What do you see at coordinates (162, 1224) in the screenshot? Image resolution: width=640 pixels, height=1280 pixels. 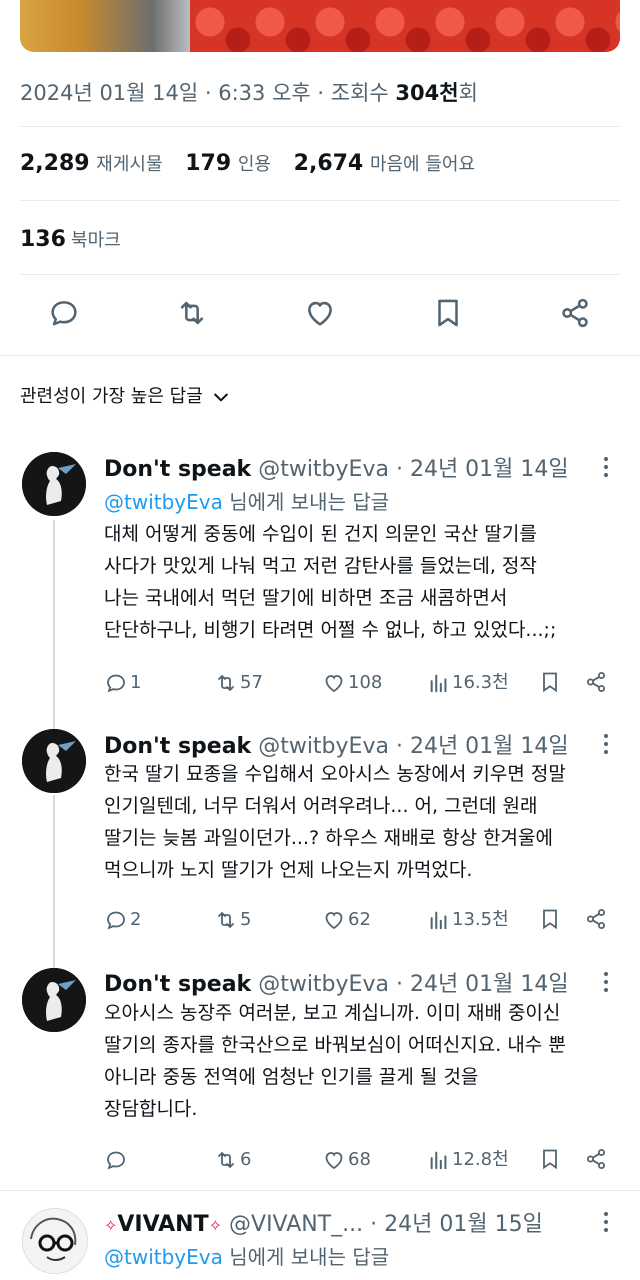 I see `display-name: VIVANT` at bounding box center [162, 1224].